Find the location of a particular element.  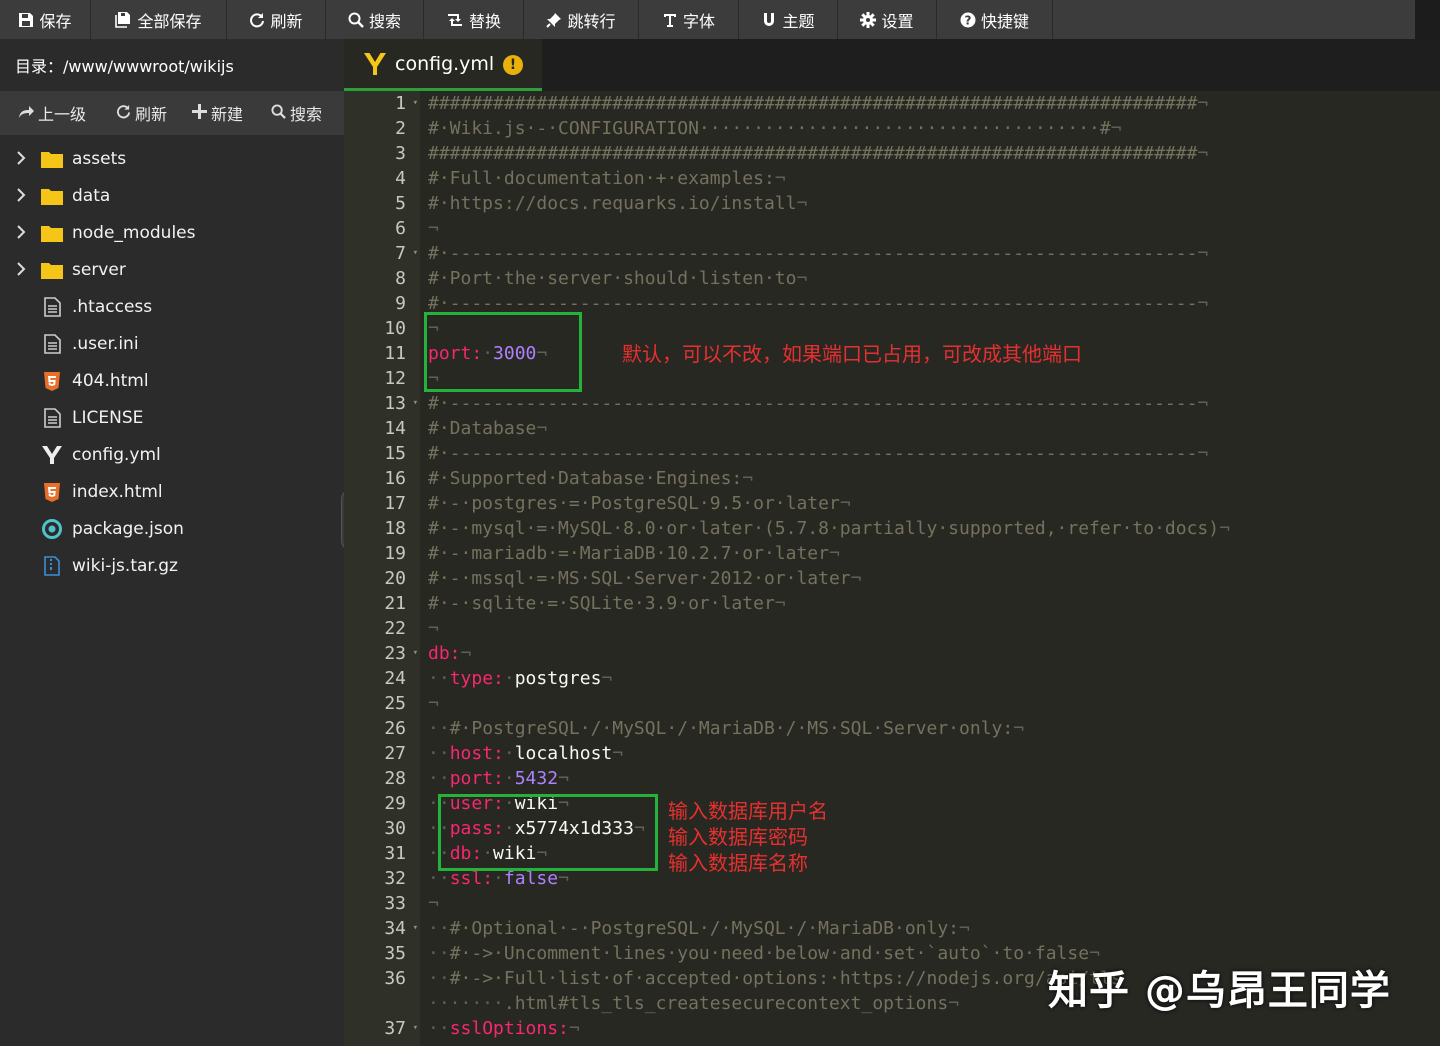

pin-icon is located at coordinates (554, 20).